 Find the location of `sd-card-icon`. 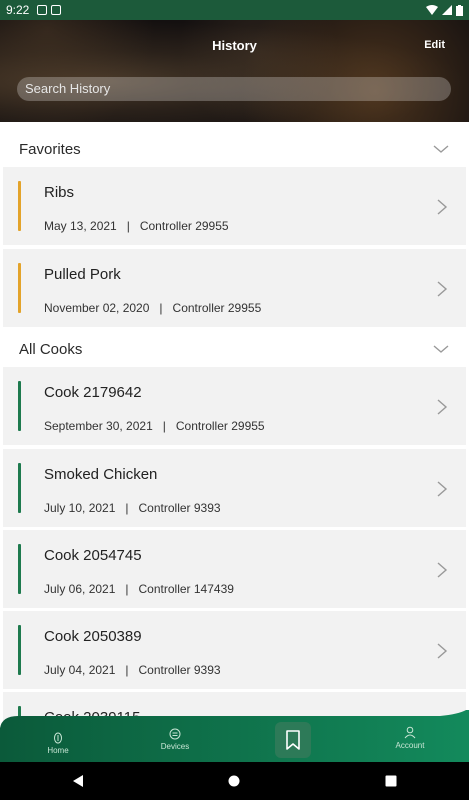

sd-card-icon is located at coordinates (56, 10).